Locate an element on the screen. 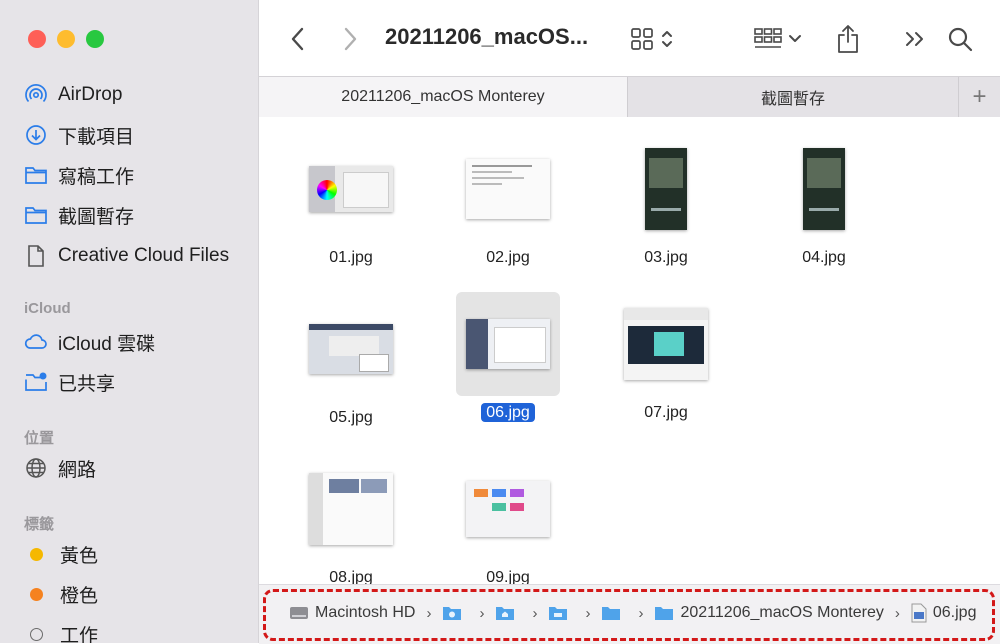  path-item-monterey-folder: 20211206_macOS Monterey is located at coordinates (769, 613).